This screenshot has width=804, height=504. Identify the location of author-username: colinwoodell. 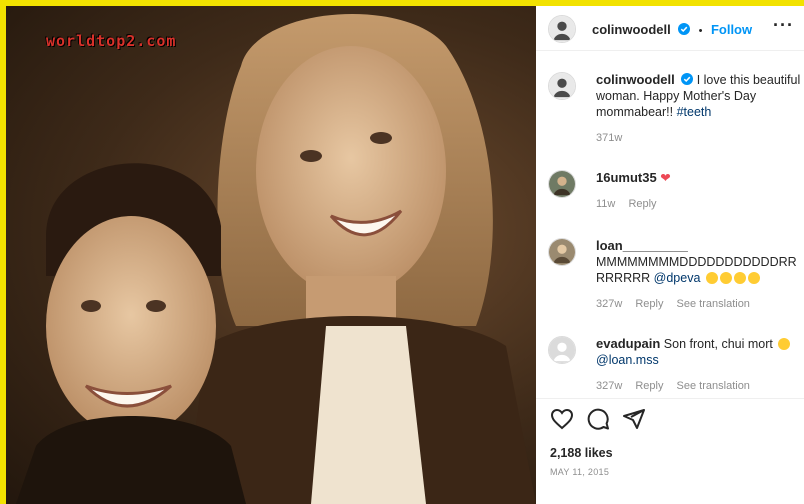
(631, 29).